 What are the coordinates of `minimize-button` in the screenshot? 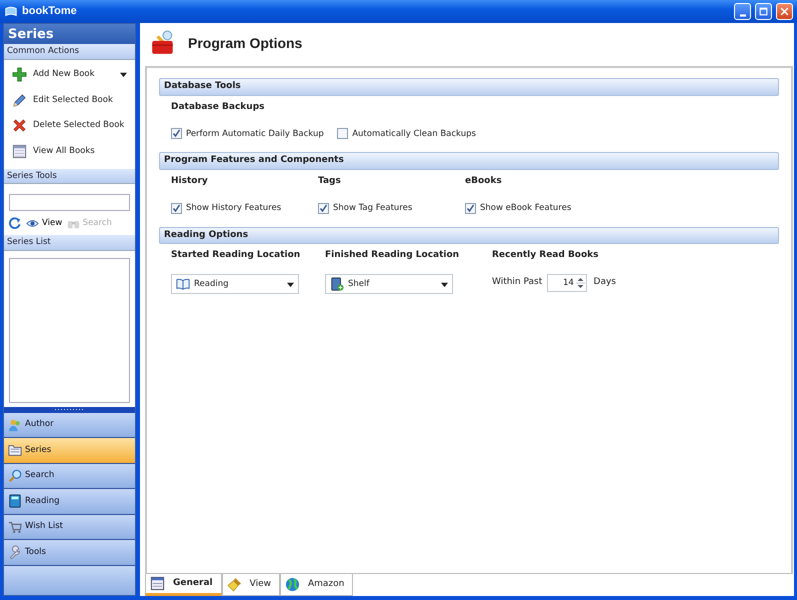 It's located at (742, 11).